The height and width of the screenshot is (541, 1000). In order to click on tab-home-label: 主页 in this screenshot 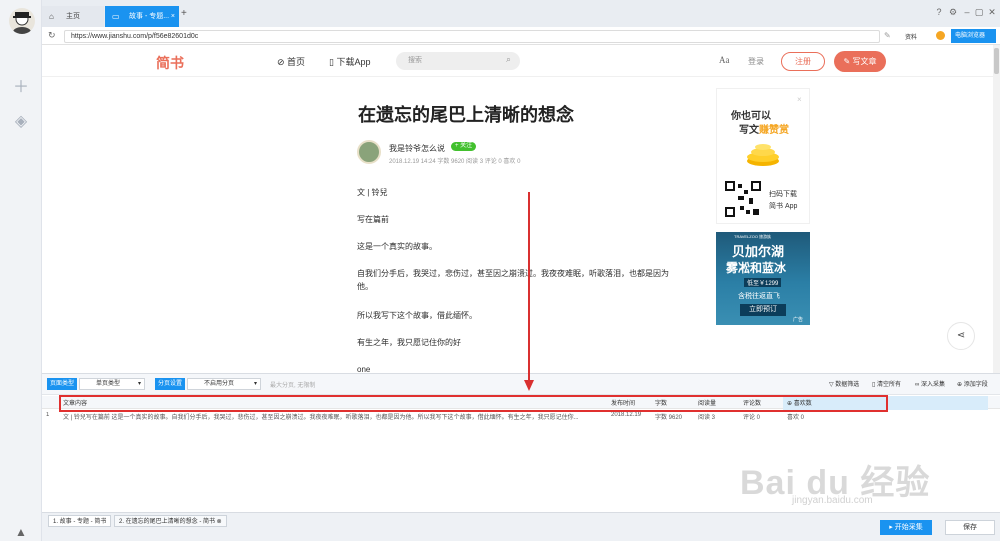, I will do `click(73, 16)`.